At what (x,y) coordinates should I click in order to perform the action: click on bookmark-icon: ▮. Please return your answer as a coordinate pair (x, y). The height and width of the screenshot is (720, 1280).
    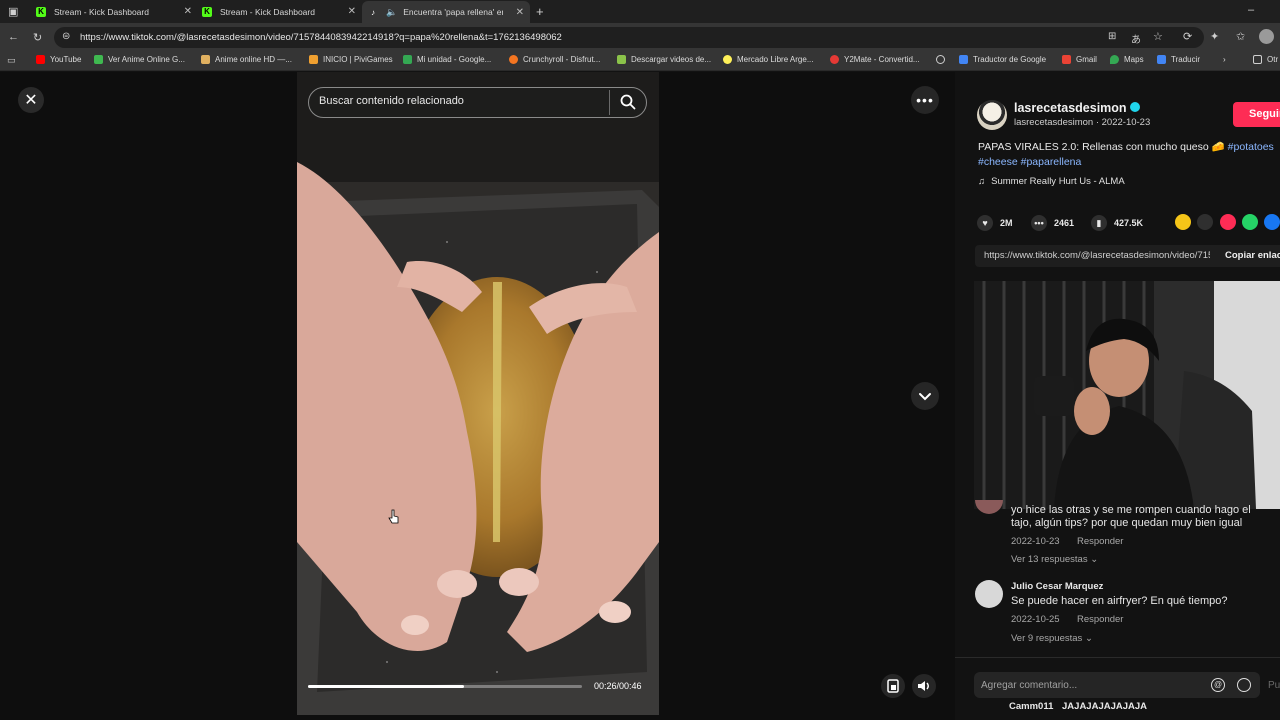
    Looking at the image, I should click on (1099, 223).